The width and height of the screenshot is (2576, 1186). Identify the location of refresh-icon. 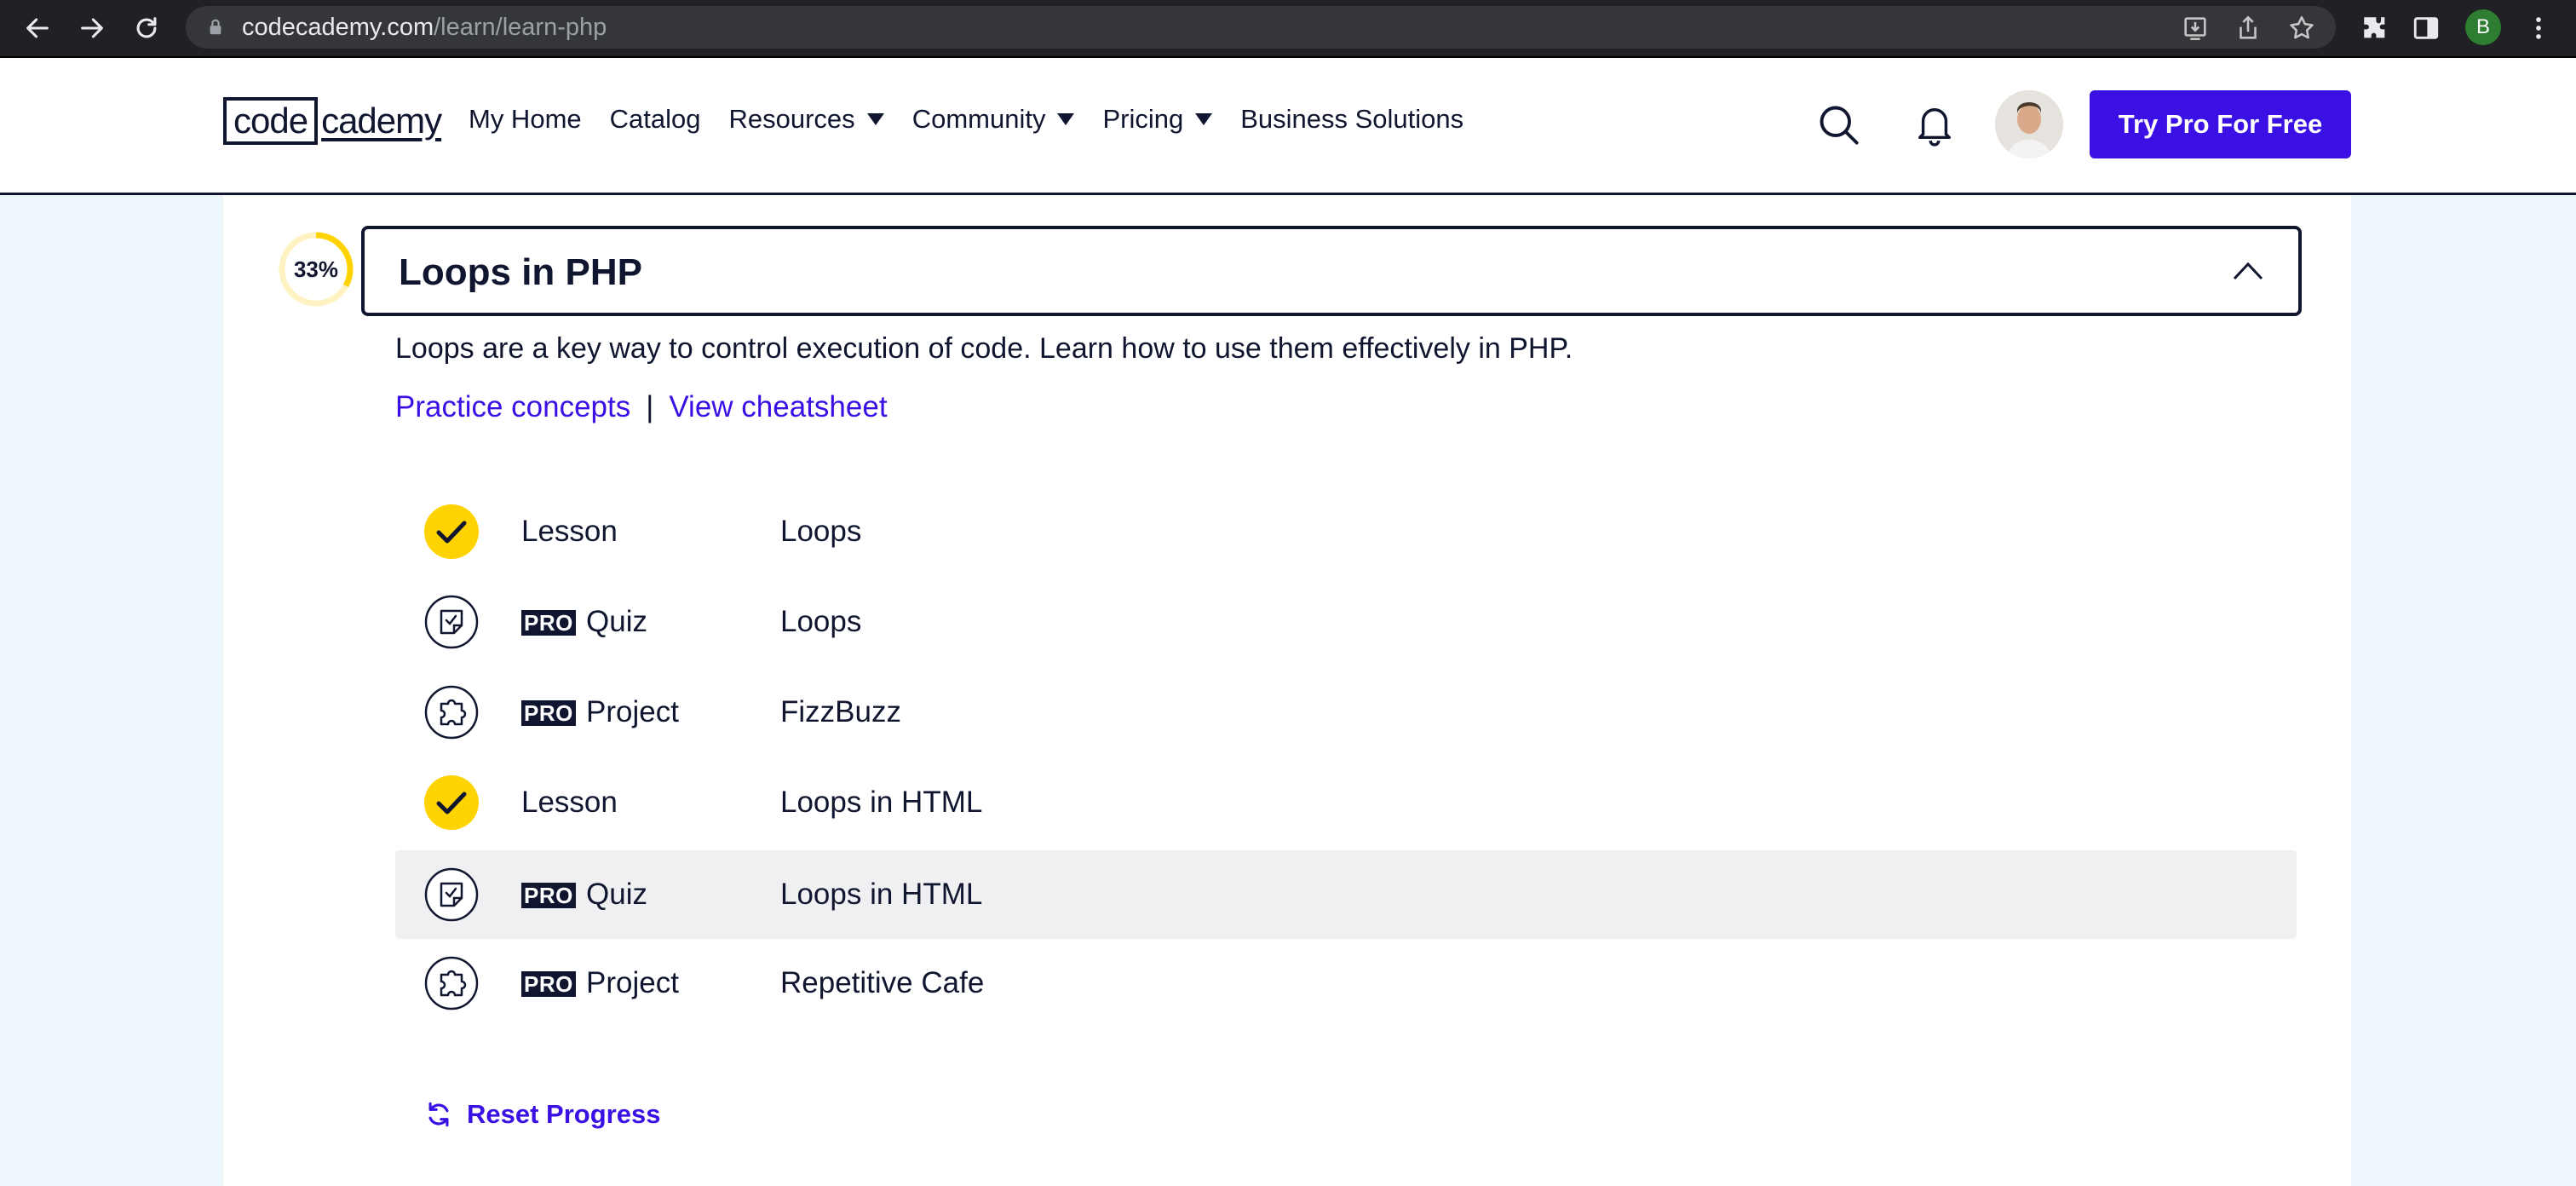
(439, 1115).